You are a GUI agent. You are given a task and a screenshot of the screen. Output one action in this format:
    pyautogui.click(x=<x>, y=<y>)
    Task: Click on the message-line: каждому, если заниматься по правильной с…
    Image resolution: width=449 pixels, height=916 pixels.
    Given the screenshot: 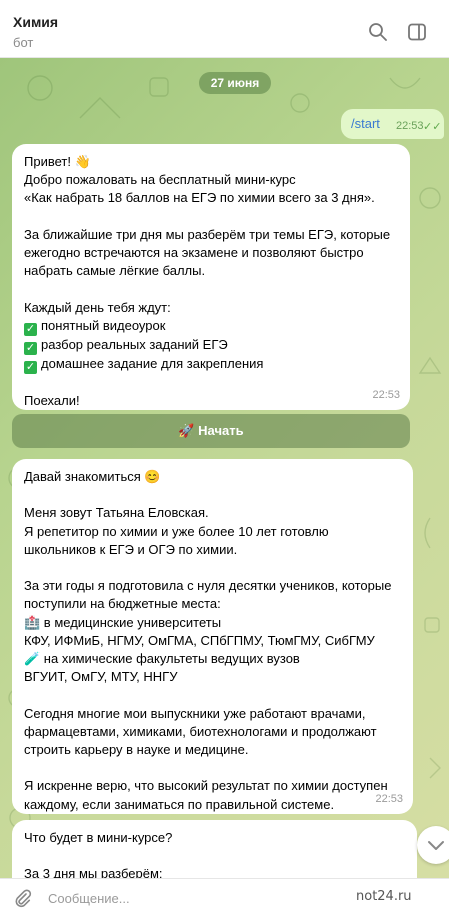 What is the action you would take?
    pyautogui.click(x=179, y=804)
    